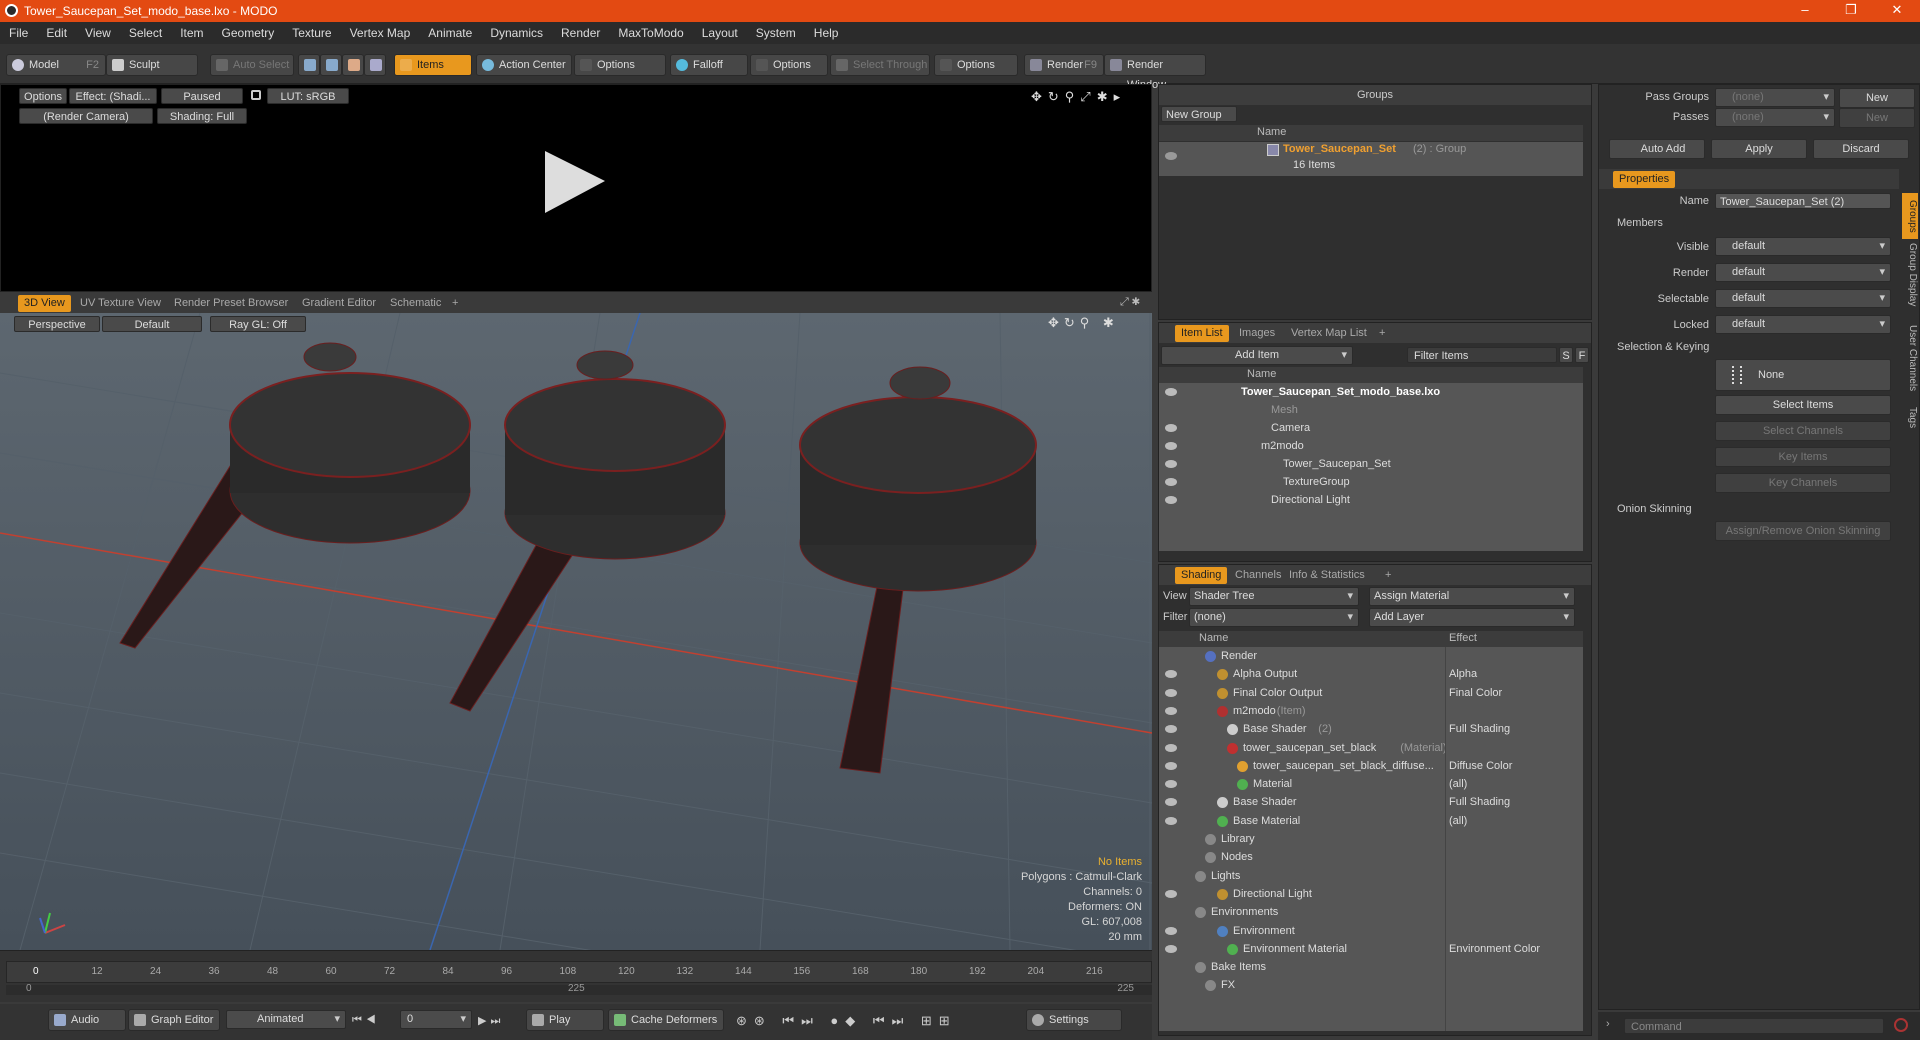  I want to click on side-tab-groups: Groups, so click(1910, 216).